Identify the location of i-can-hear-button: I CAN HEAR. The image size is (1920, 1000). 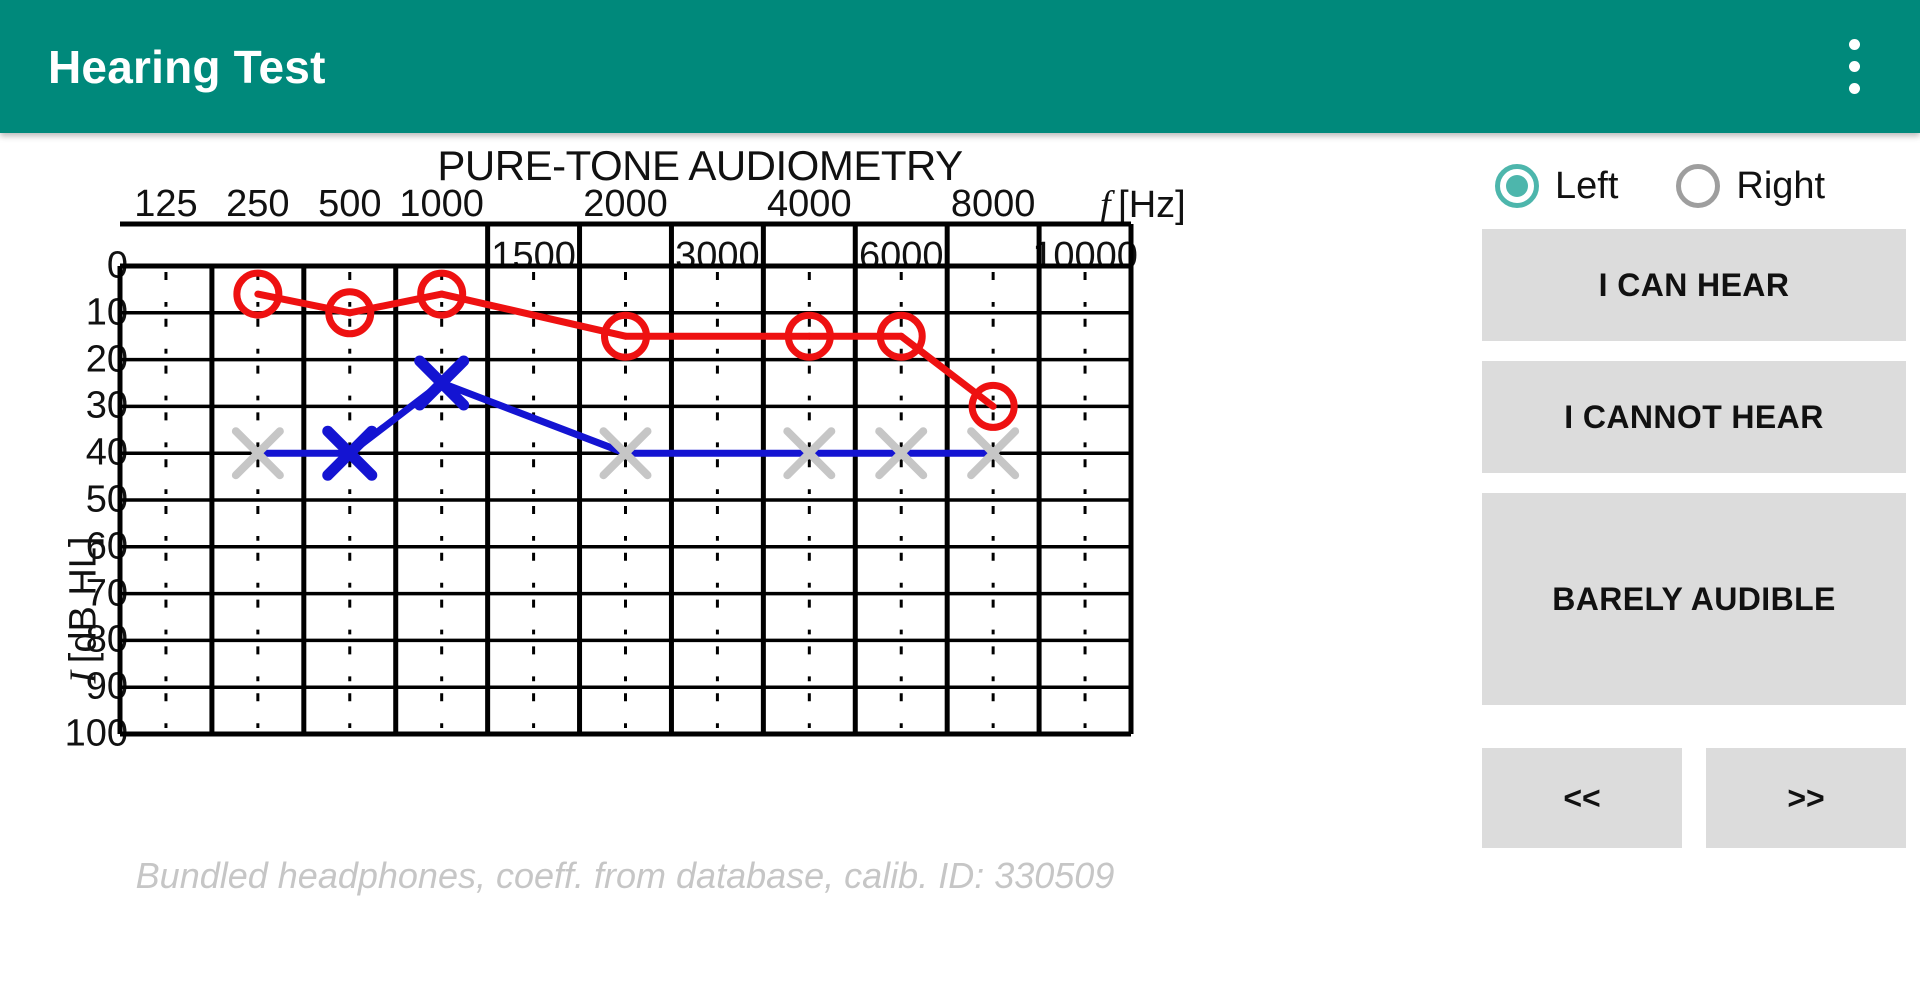
(1694, 285).